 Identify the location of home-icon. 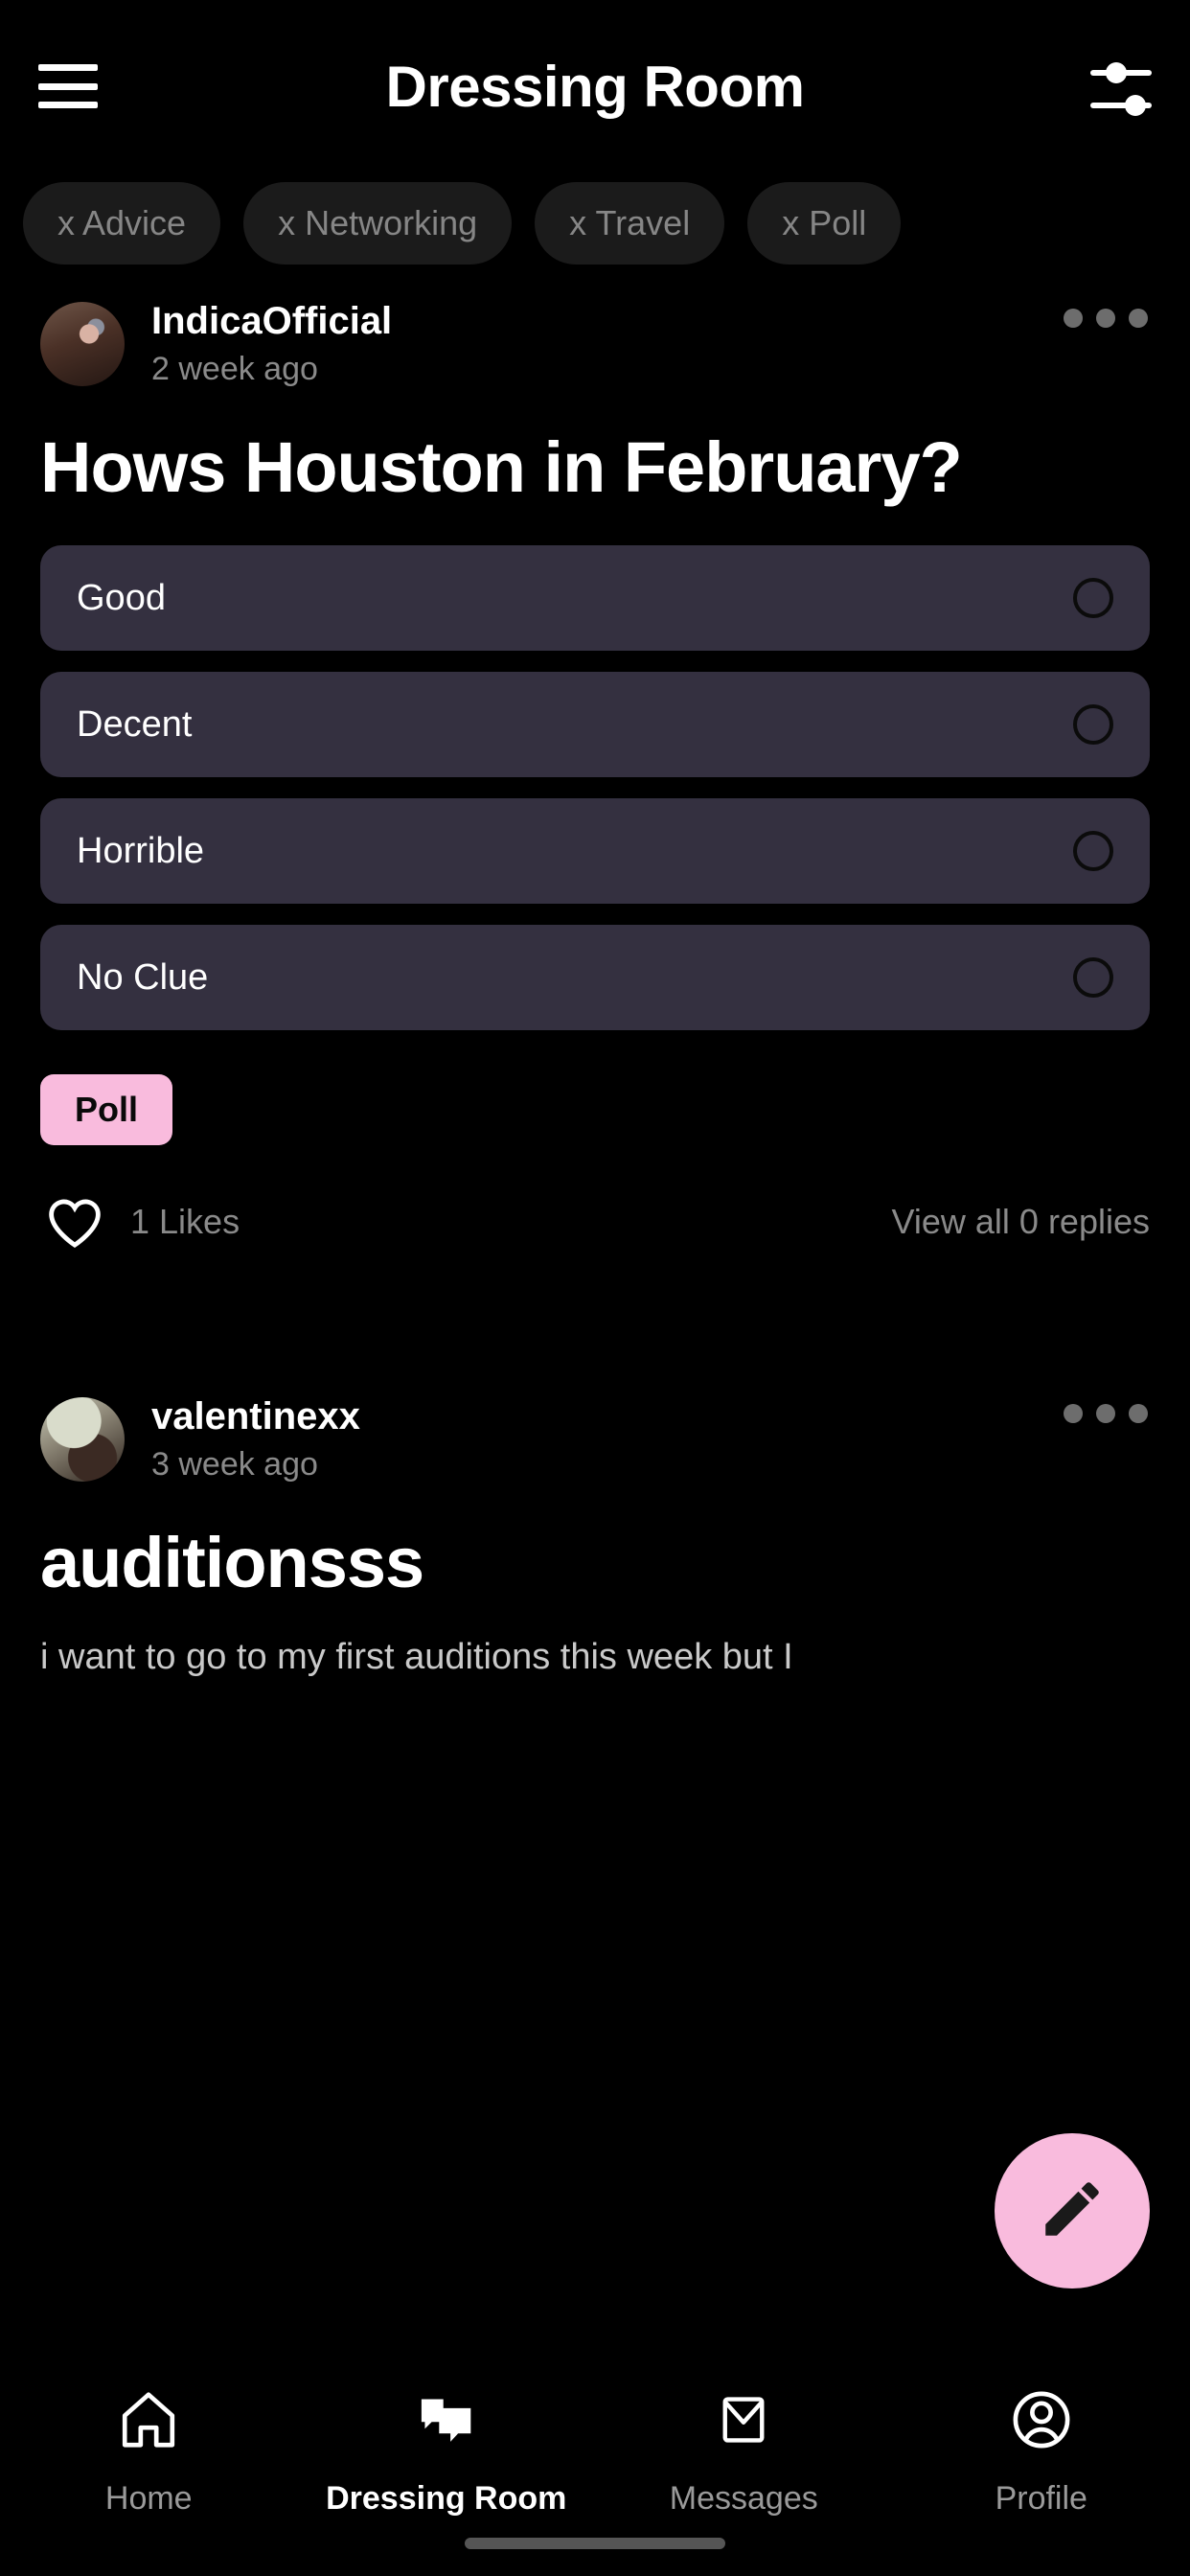
(148, 2419).